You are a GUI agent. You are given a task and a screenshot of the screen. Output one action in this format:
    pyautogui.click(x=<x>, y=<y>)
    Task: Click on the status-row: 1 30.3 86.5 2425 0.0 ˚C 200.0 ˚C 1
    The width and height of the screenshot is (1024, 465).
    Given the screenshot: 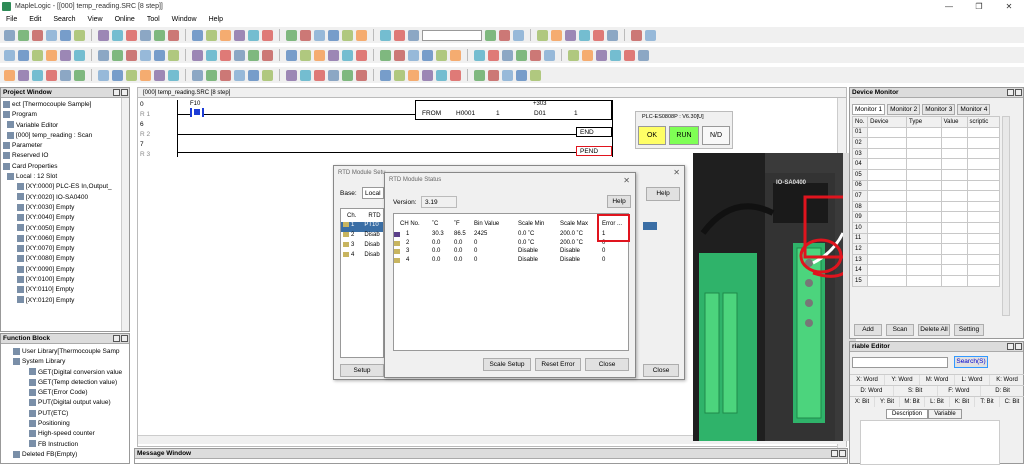 What is the action you would take?
    pyautogui.click(x=511, y=235)
    